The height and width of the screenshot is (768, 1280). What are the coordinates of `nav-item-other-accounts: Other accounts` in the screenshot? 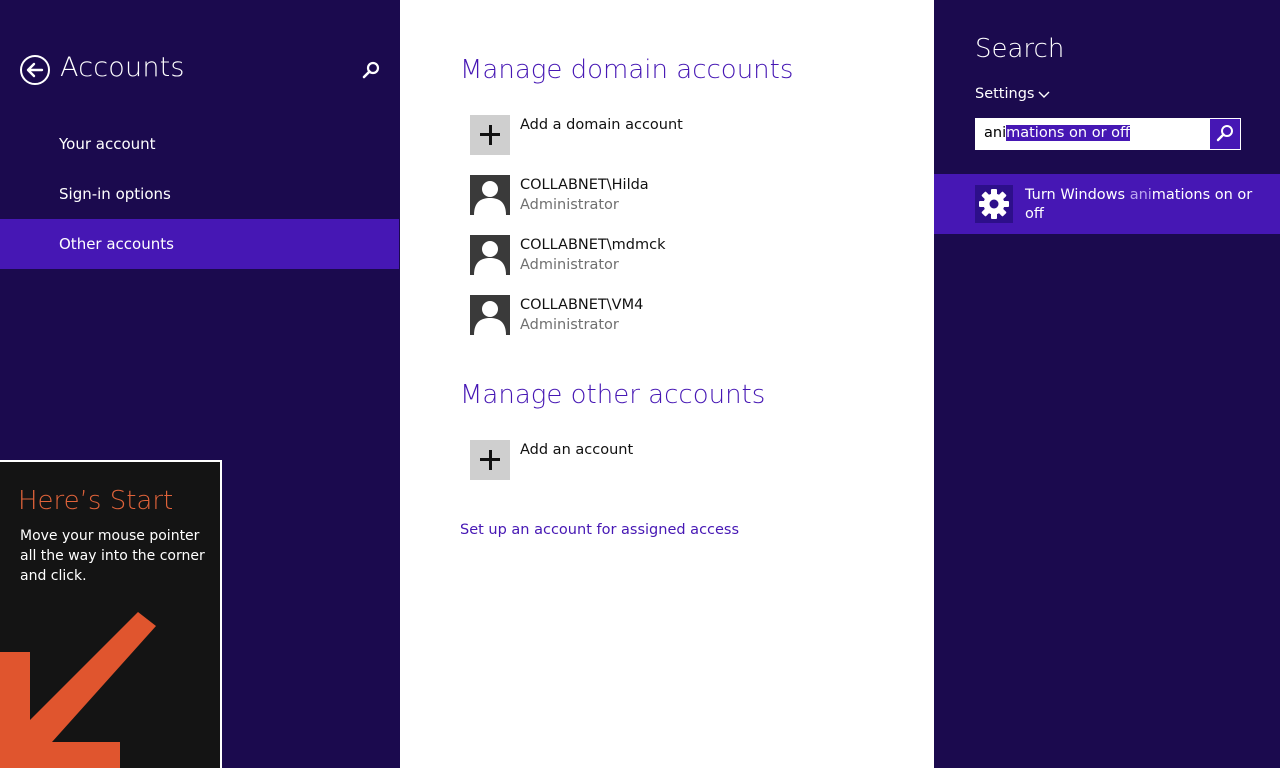 It's located at (199, 244).